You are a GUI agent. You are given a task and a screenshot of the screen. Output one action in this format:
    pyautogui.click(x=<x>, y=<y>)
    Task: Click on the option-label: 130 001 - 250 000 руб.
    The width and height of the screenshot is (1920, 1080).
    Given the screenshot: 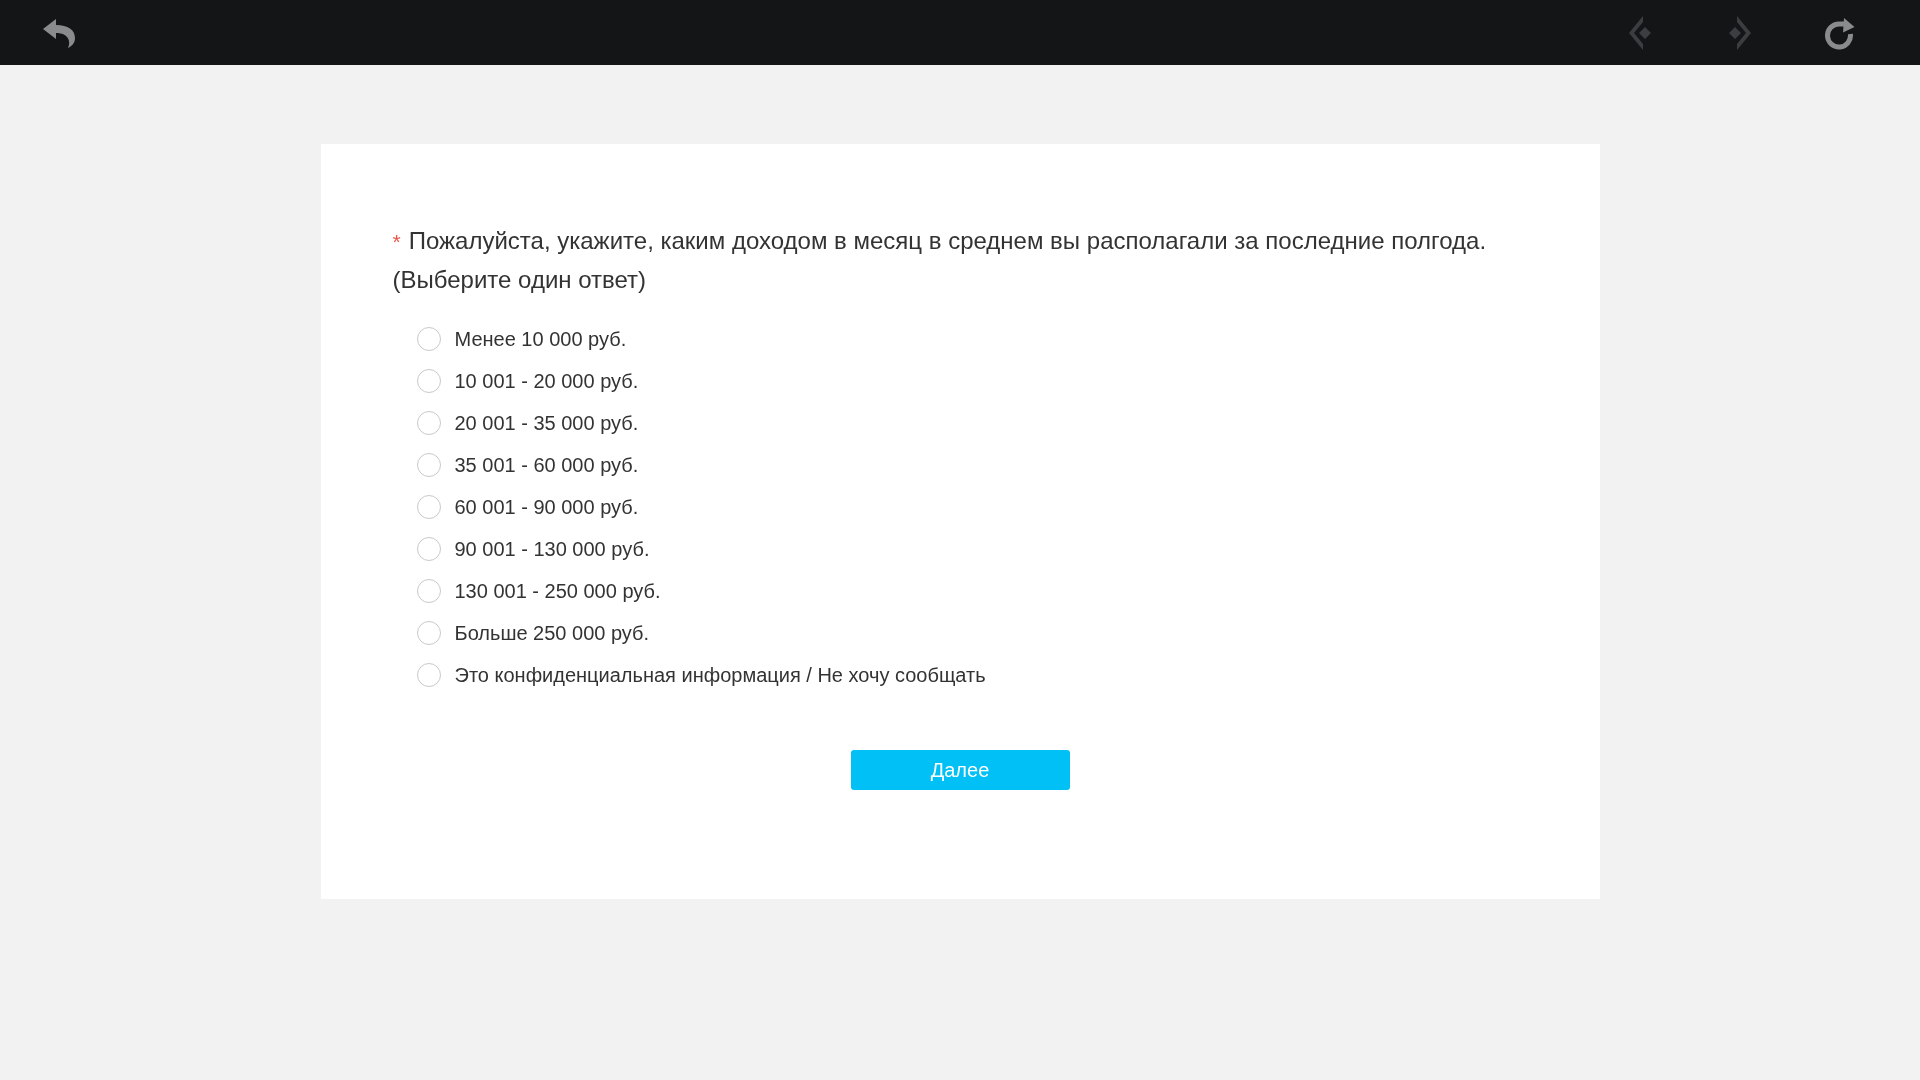 What is the action you would take?
    pyautogui.click(x=557, y=591)
    